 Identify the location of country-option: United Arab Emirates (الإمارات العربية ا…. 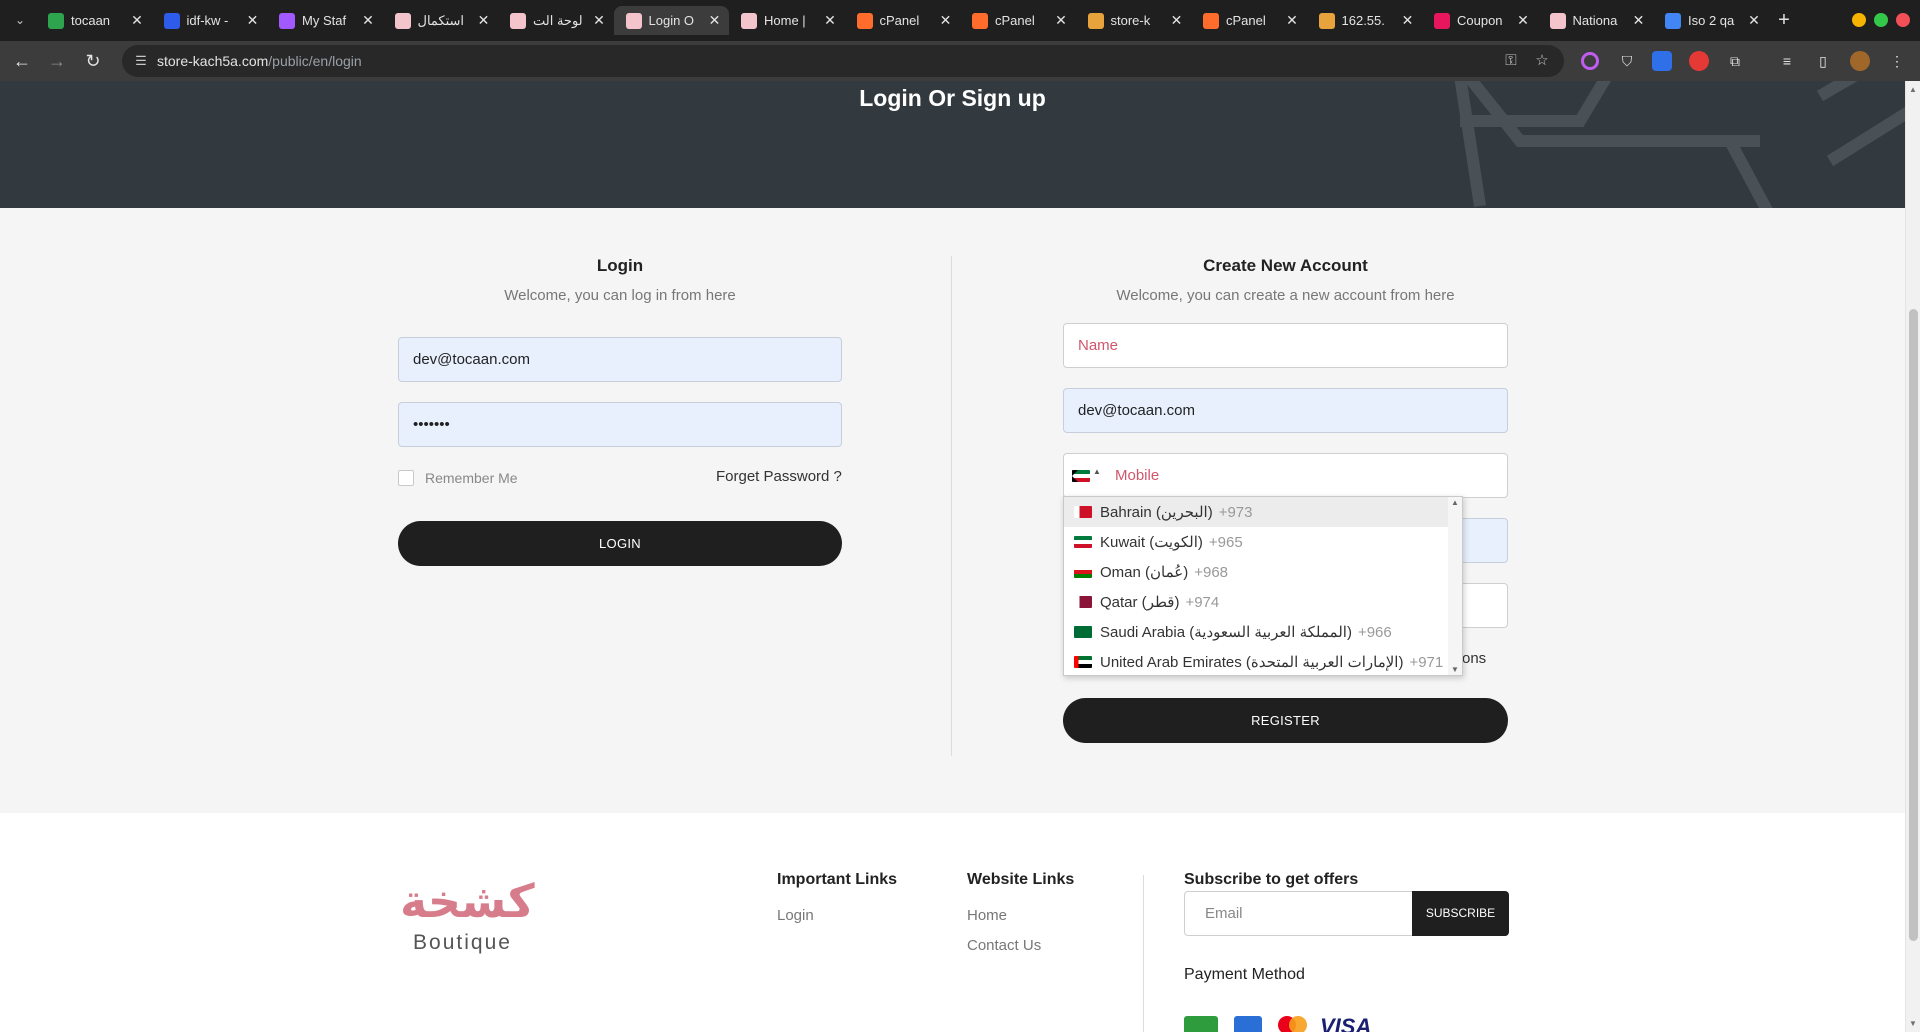
(1256, 661).